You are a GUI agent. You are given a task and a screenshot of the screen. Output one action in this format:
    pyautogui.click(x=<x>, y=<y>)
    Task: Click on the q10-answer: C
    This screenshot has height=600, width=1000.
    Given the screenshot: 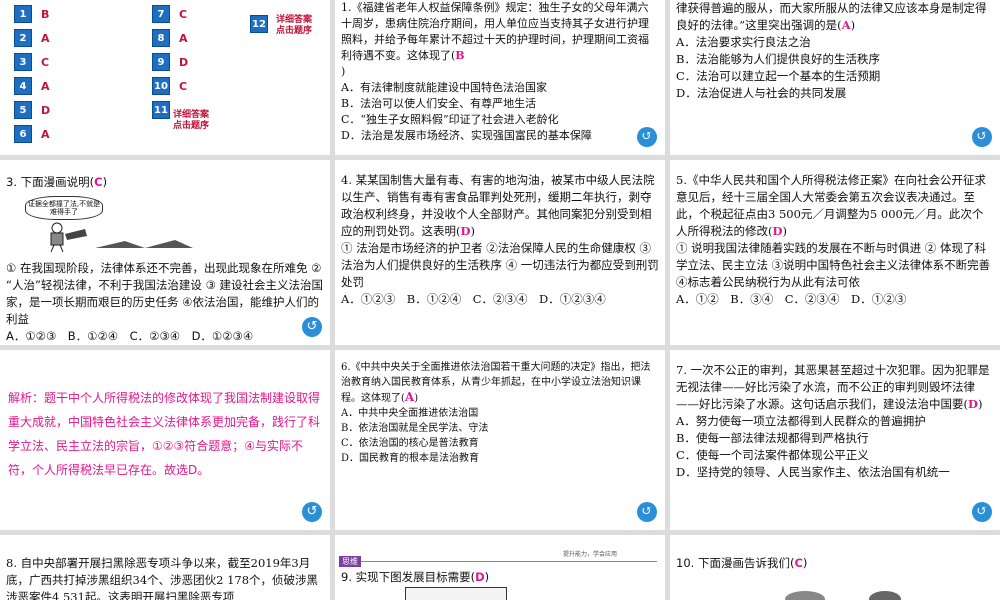 What is the action you would take?
    pyautogui.click(x=798, y=563)
    